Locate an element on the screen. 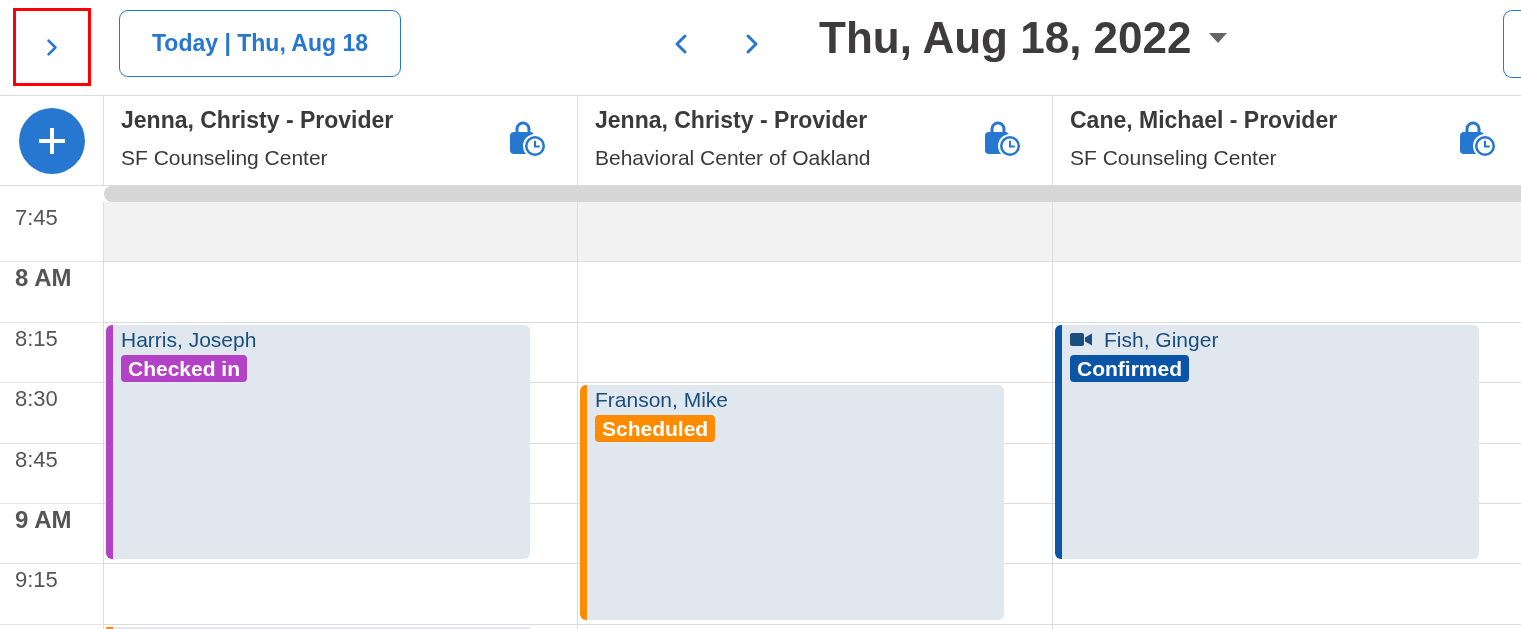 The height and width of the screenshot is (629, 1521). scrollbar-thumb is located at coordinates (812, 194).